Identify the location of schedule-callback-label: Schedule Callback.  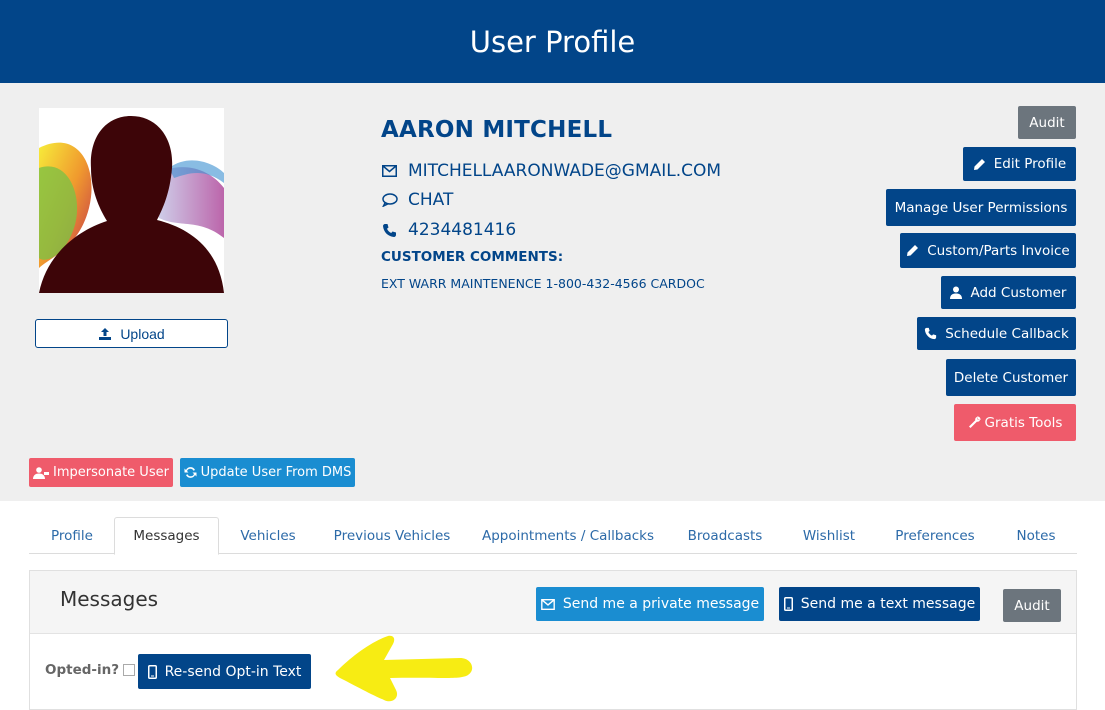
(1007, 333).